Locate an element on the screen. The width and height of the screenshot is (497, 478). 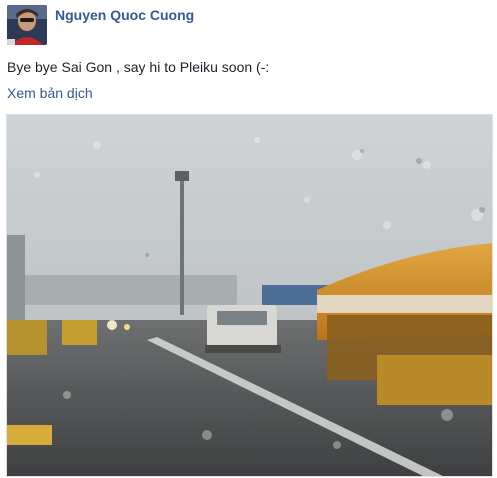
avatar is located at coordinates (27, 25).